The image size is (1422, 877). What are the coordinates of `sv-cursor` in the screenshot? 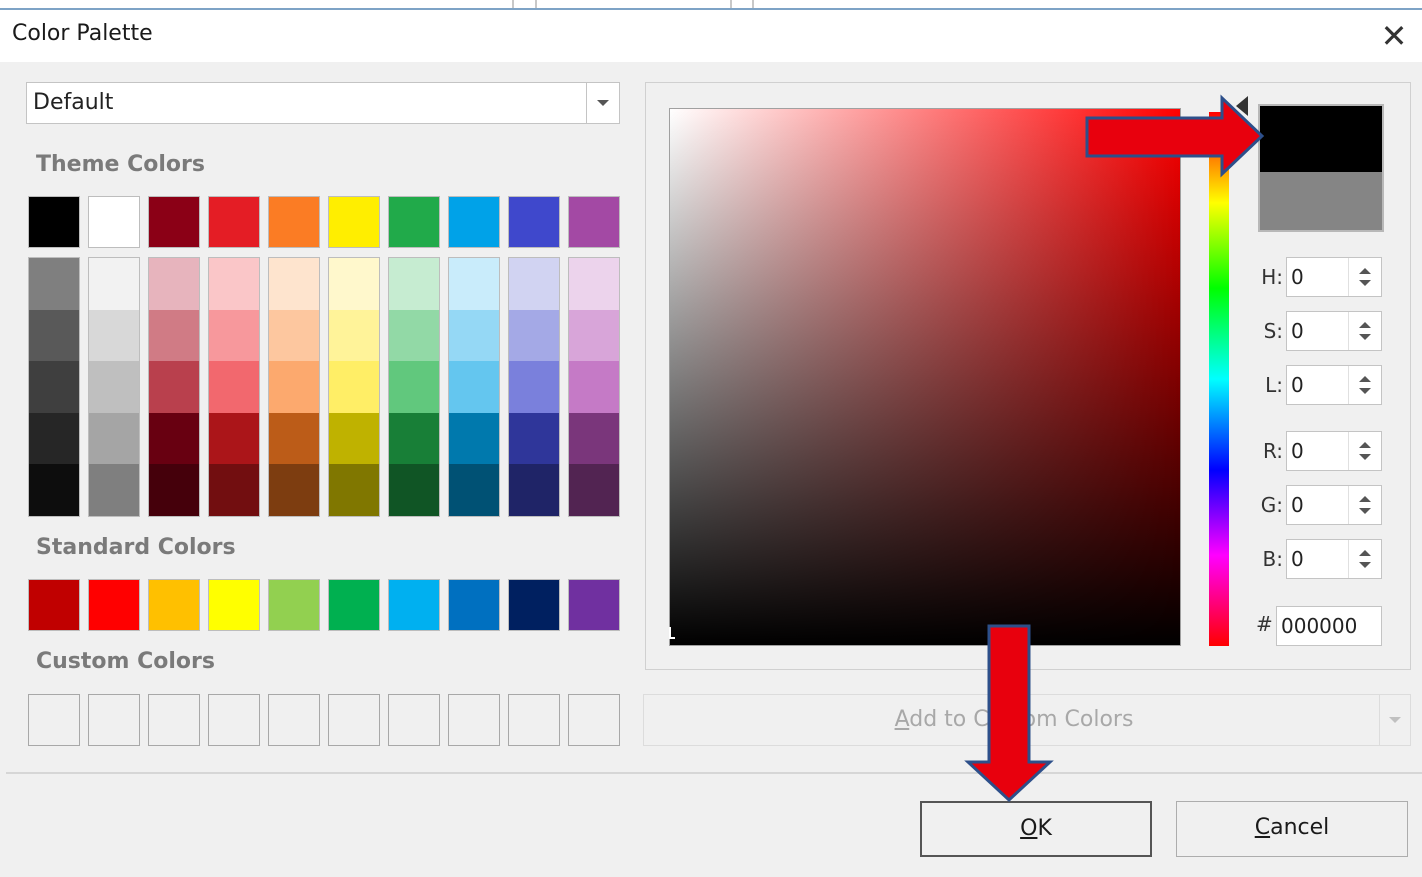 It's located at (672, 633).